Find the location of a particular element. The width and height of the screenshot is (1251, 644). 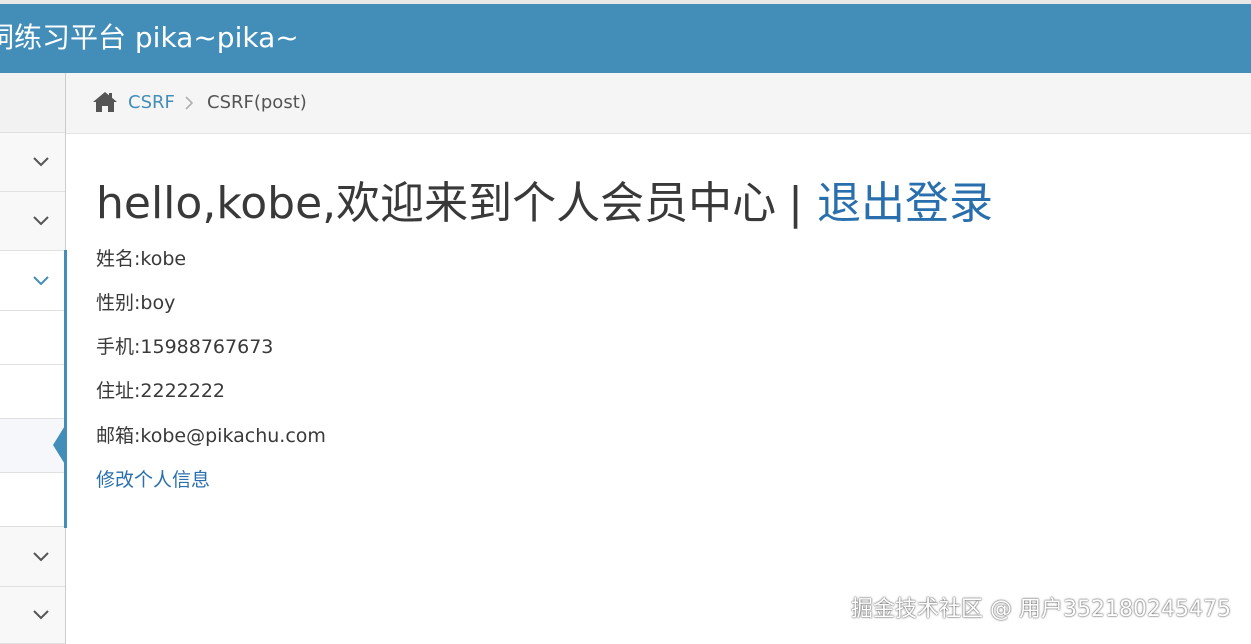

brand-title: 洞练习平台 pika~pika~ is located at coordinates (149, 38).